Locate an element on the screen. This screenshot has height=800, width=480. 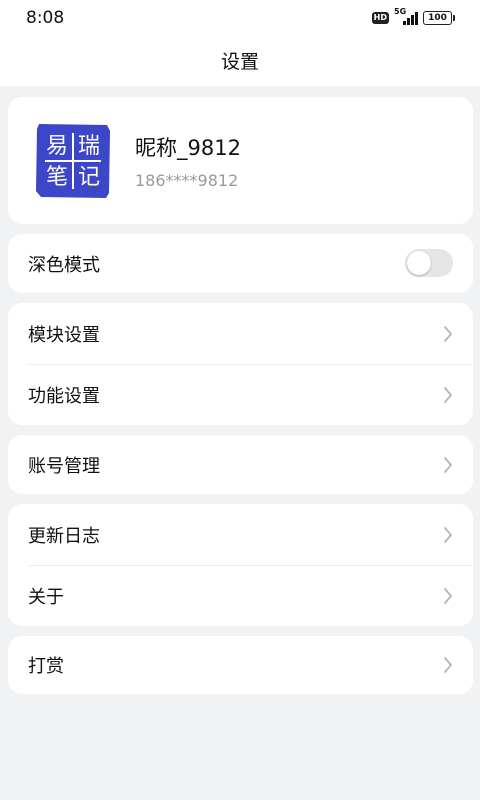
system-icons: HD 5G 100 is located at coordinates (413, 16).